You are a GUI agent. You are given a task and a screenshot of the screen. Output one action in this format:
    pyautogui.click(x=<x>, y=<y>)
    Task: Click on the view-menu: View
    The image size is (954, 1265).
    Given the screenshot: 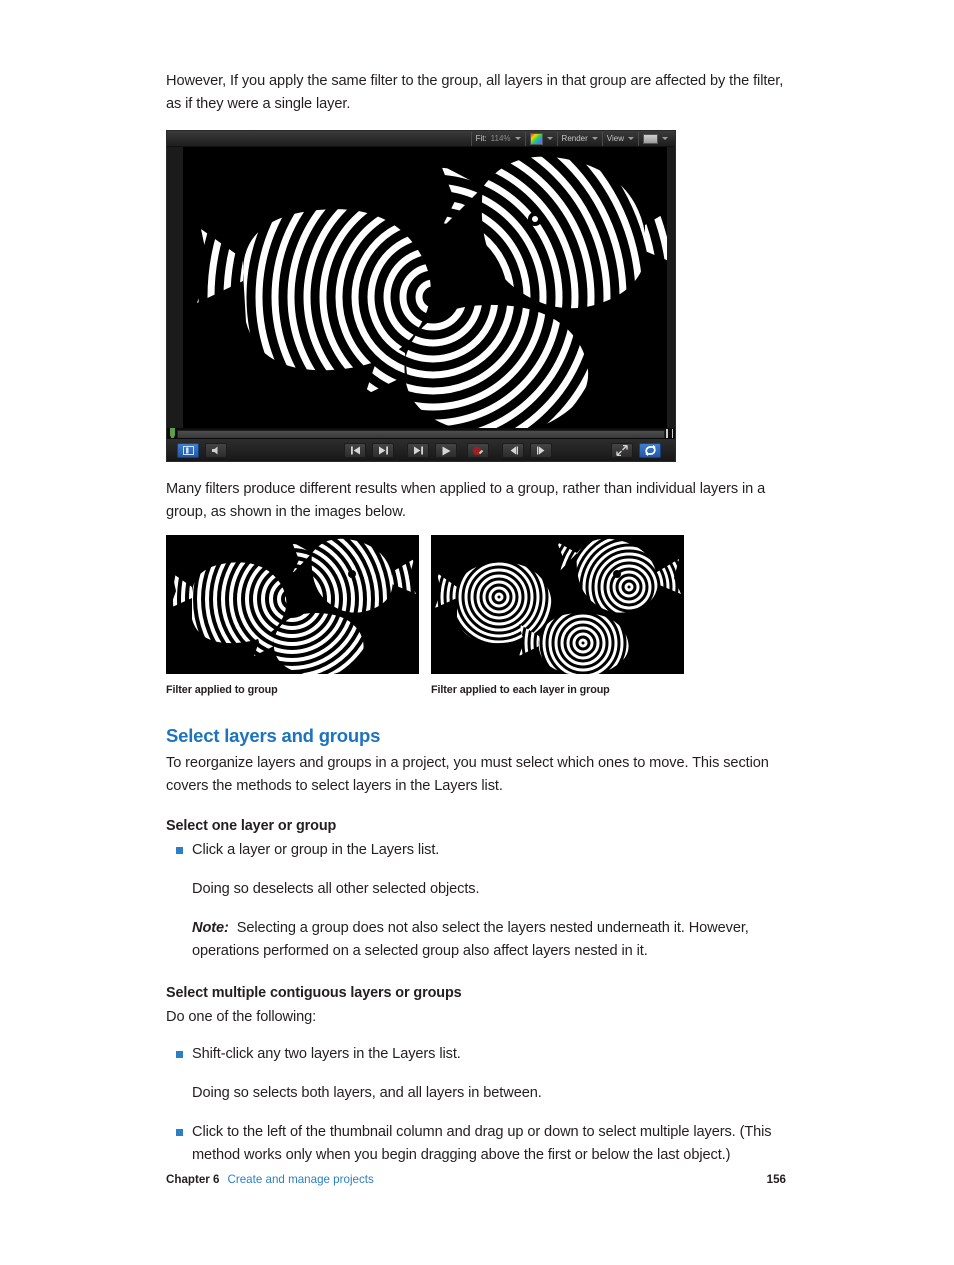 What is the action you would take?
    pyautogui.click(x=619, y=138)
    